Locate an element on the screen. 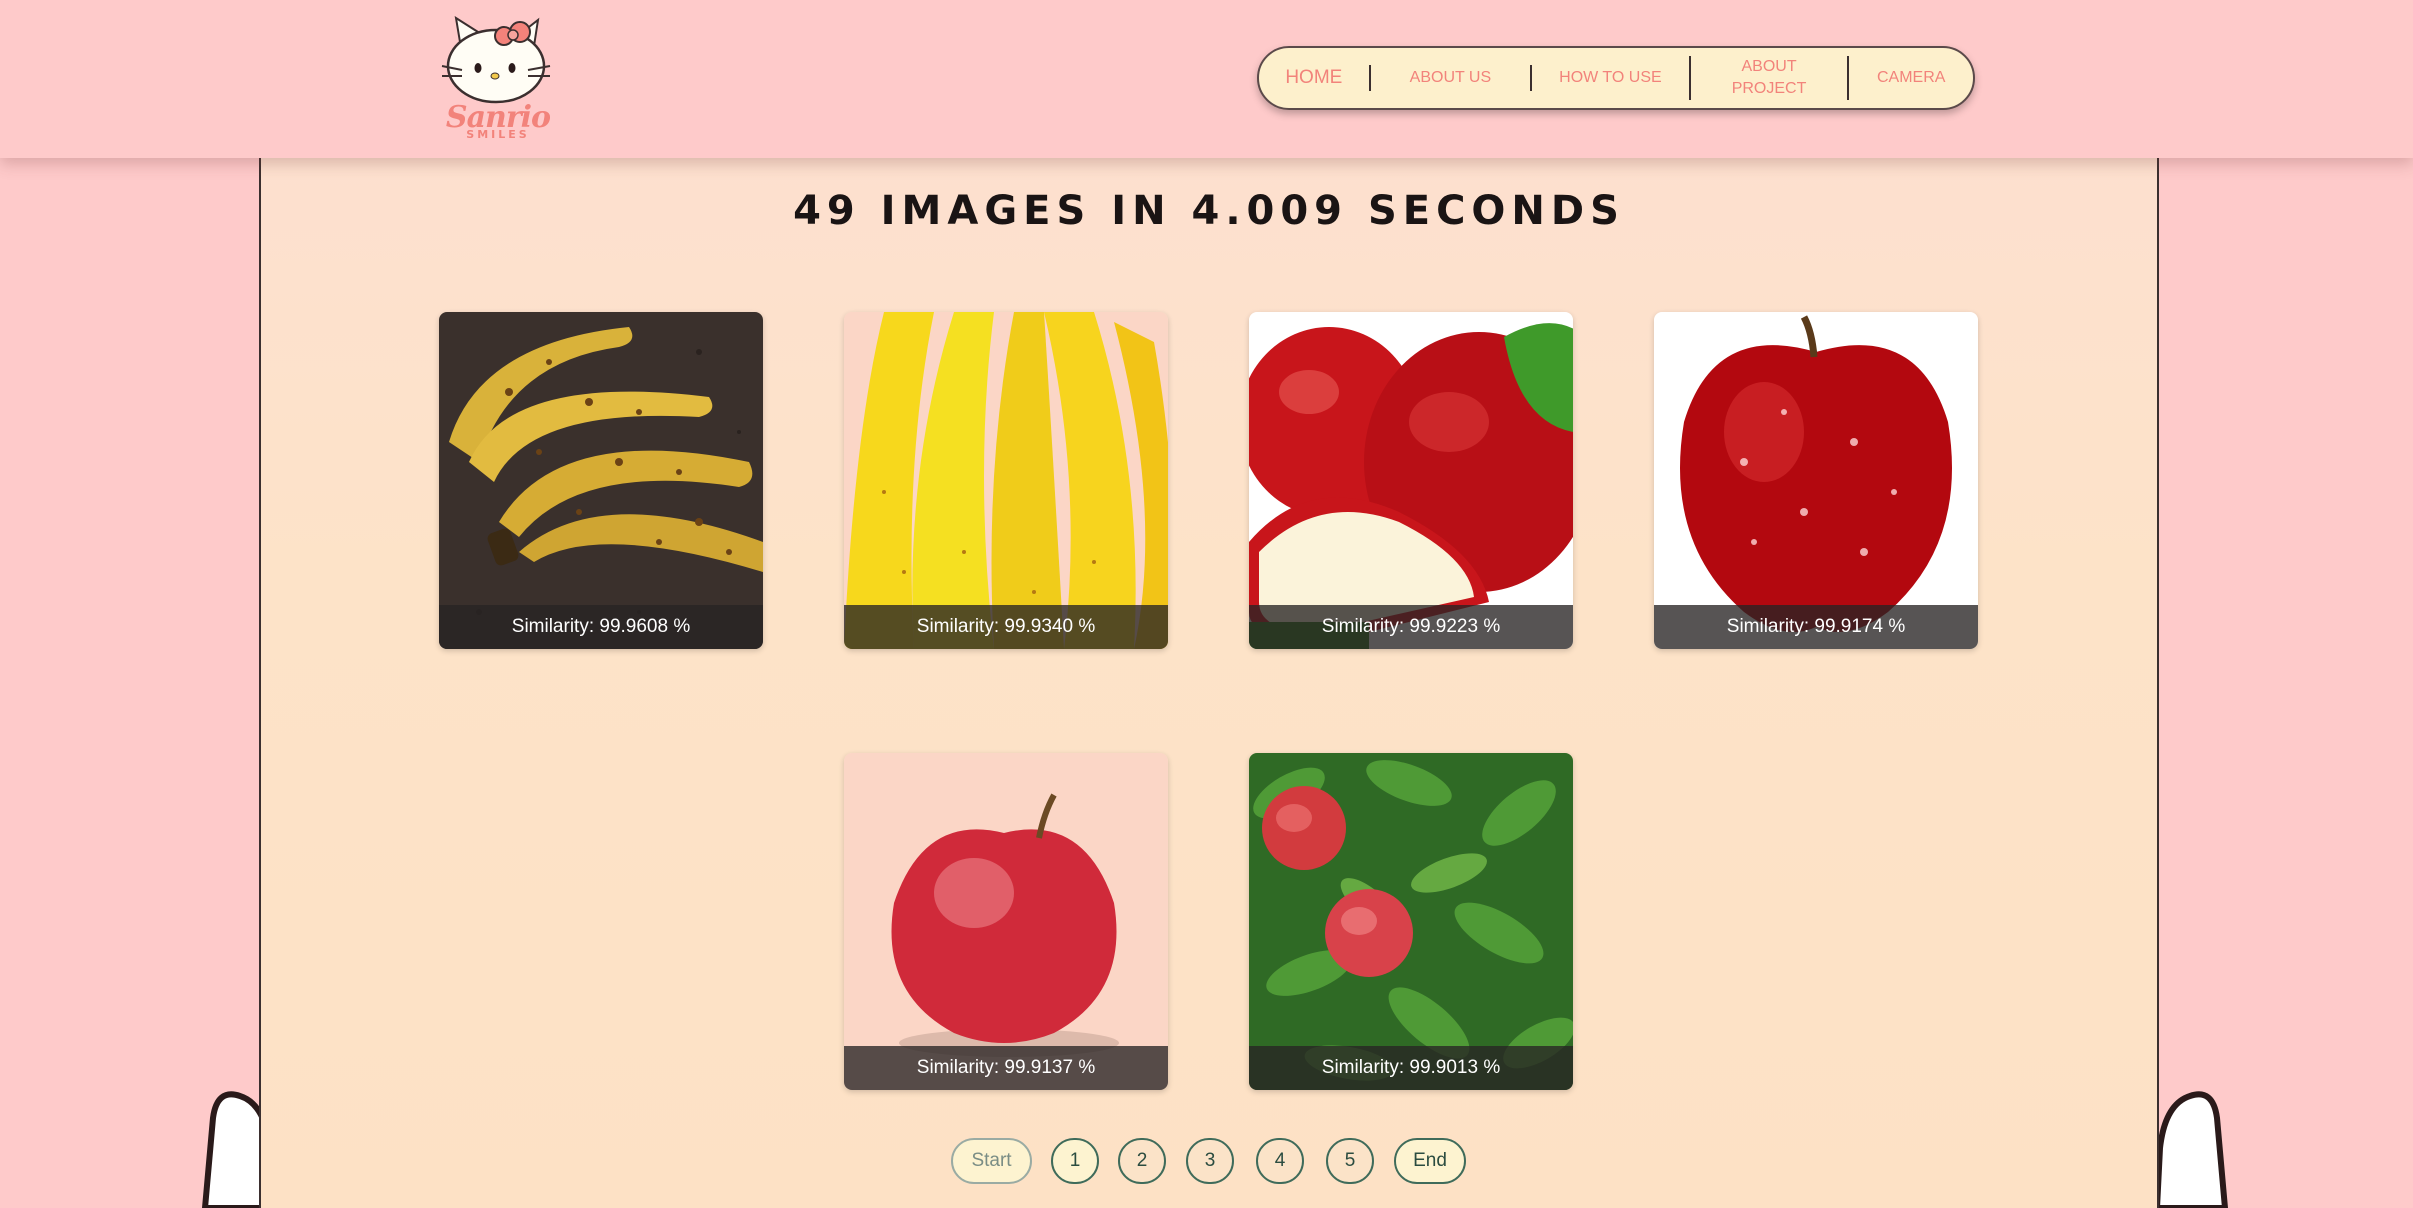 The width and height of the screenshot is (2413, 1208). result-card: Similarity: 99.9137 % is located at coordinates (1006, 921).